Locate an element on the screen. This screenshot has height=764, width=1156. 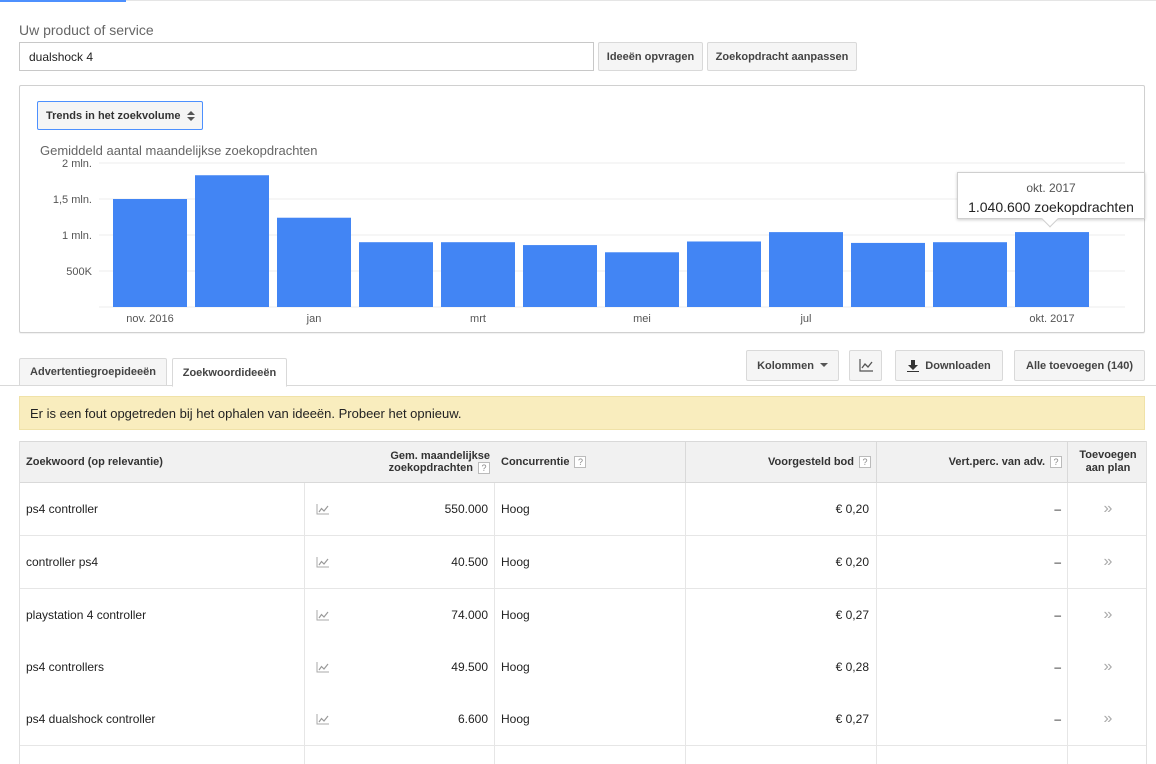
volume-cell: 74.000 is located at coordinates (469, 615).